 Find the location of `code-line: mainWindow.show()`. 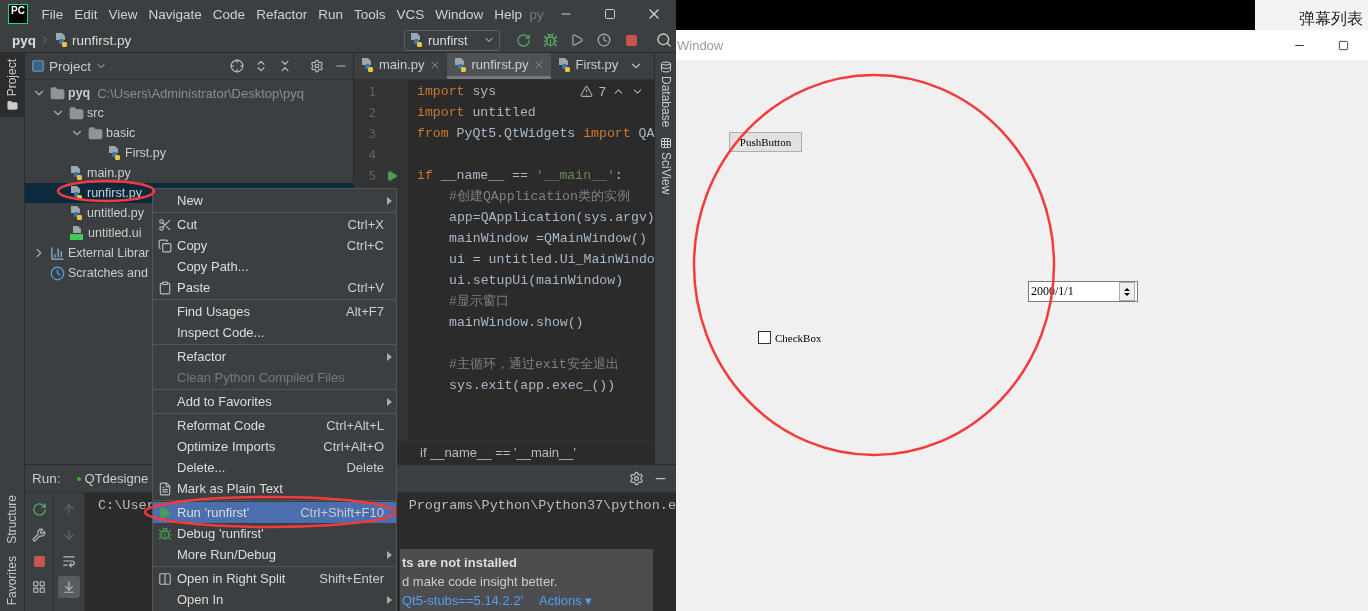

code-line: mainWindow.show() is located at coordinates (516, 323).